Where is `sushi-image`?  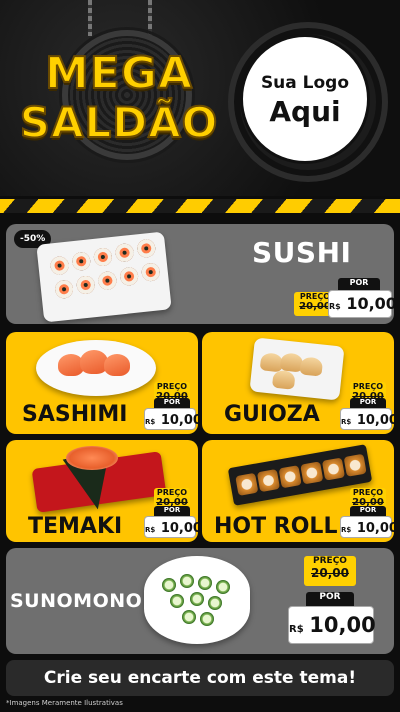 sushi-image is located at coordinates (104, 277).